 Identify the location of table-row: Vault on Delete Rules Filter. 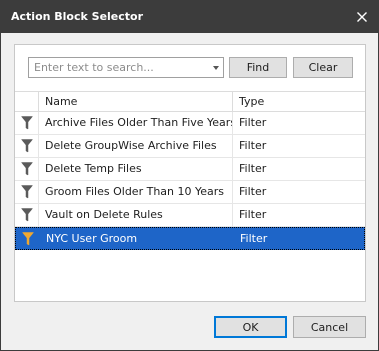
(190, 215).